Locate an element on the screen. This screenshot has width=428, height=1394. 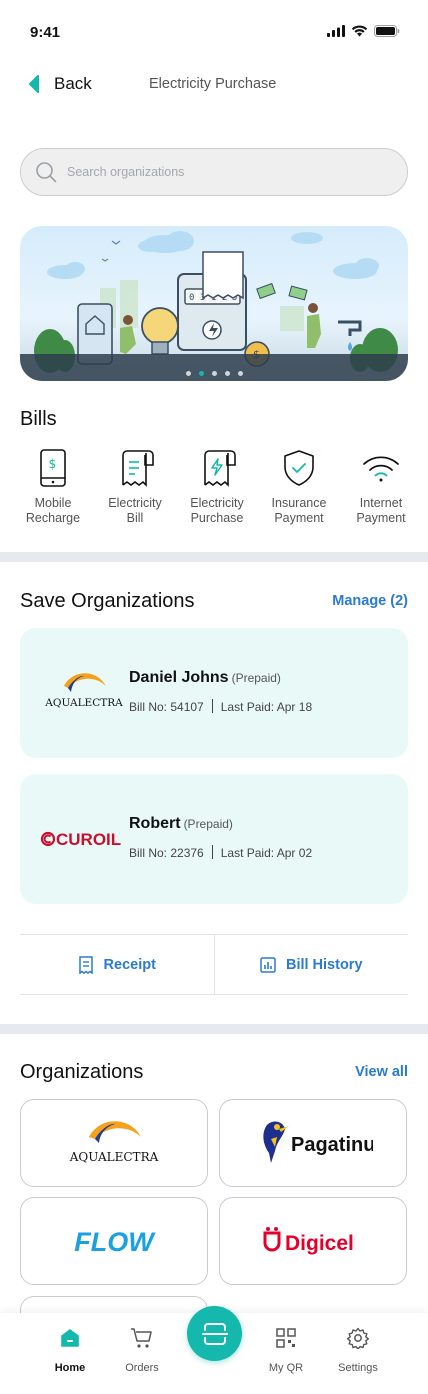
org-tile-pagatinu: Pagatinu is located at coordinates (313, 1143).